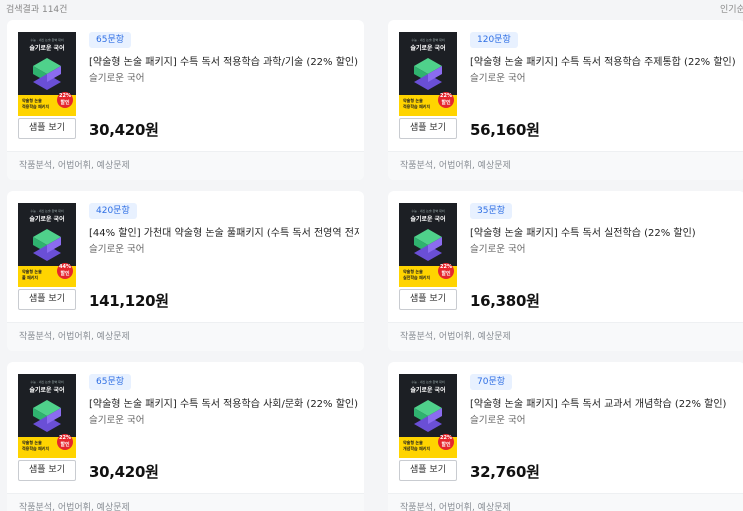 Image resolution: width=743 pixels, height=511 pixels. What do you see at coordinates (605, 231) in the screenshot?
I see `product-title: [약술형 논술 패키지] 수특 독서 실전학습 (22% 할인)` at bounding box center [605, 231].